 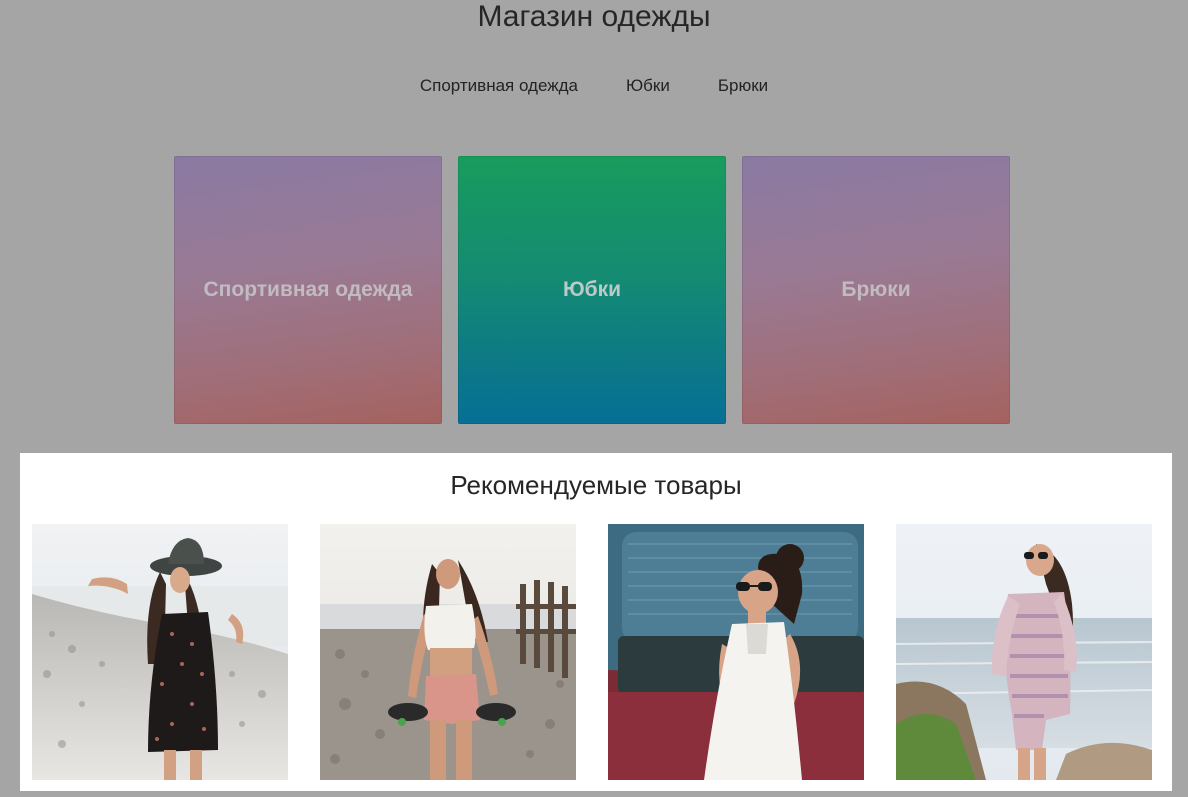 What do you see at coordinates (594, 16) in the screenshot?
I see `page-title: Магазин одежды` at bounding box center [594, 16].